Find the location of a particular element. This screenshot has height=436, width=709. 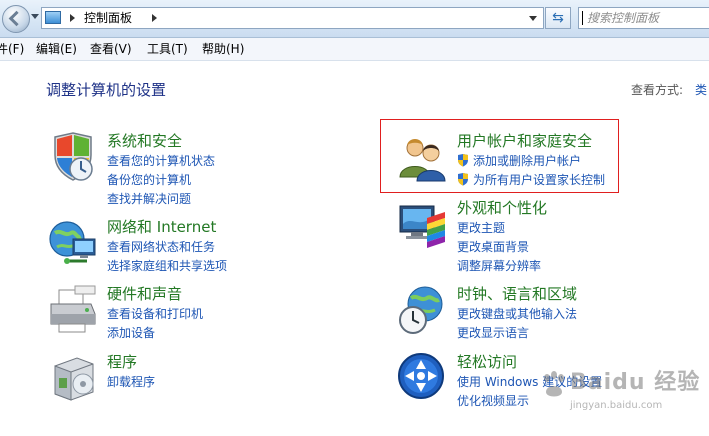

link-add-device: 添加设备 is located at coordinates (131, 333).